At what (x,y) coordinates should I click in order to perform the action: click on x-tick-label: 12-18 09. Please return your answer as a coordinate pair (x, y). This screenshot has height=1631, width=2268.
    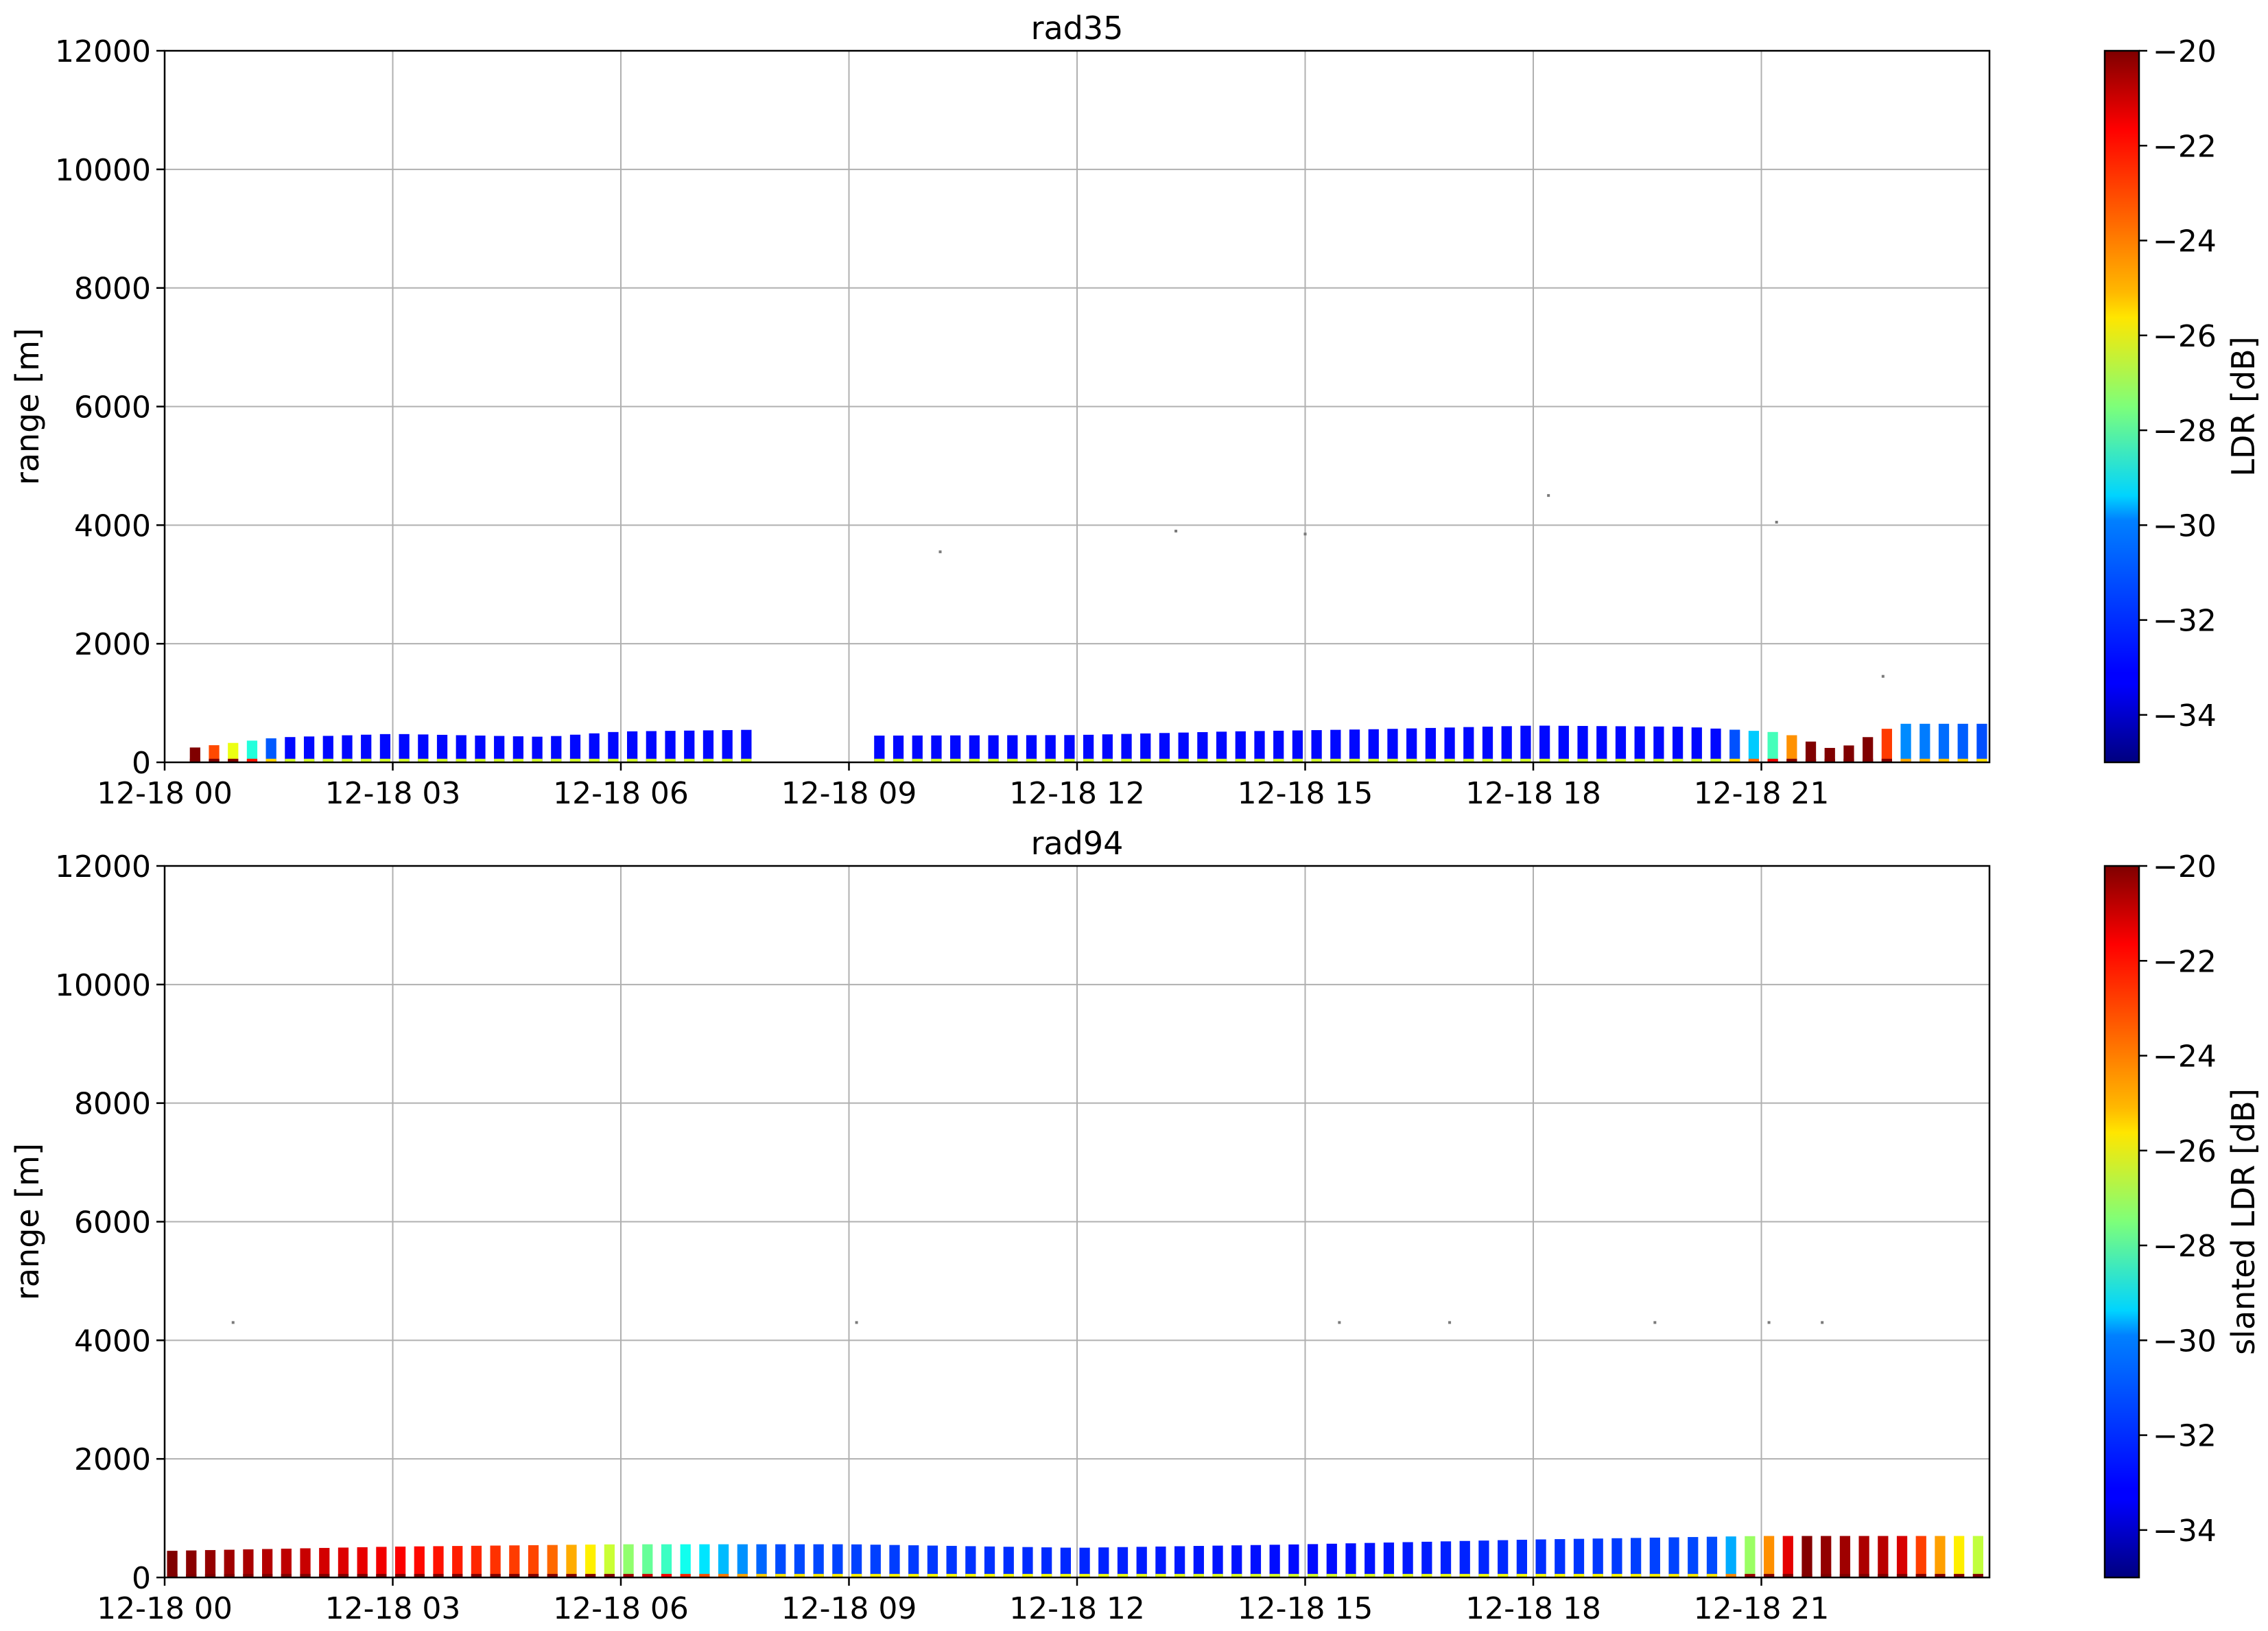
    Looking at the image, I should click on (849, 1608).